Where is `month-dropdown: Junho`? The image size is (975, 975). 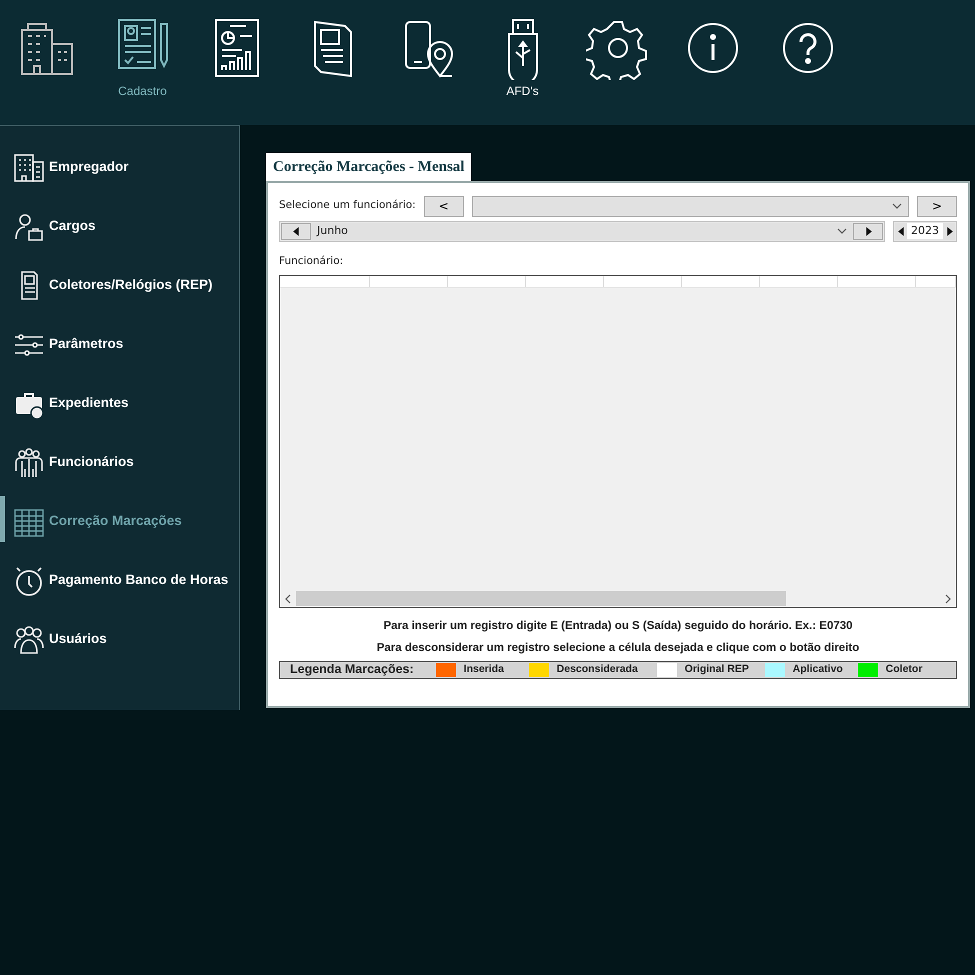
month-dropdown: Junho is located at coordinates (582, 231).